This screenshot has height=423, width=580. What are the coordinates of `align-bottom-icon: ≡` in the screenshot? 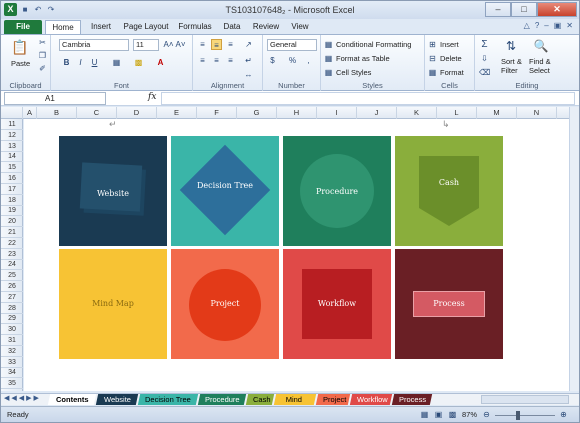 It's located at (230, 44).